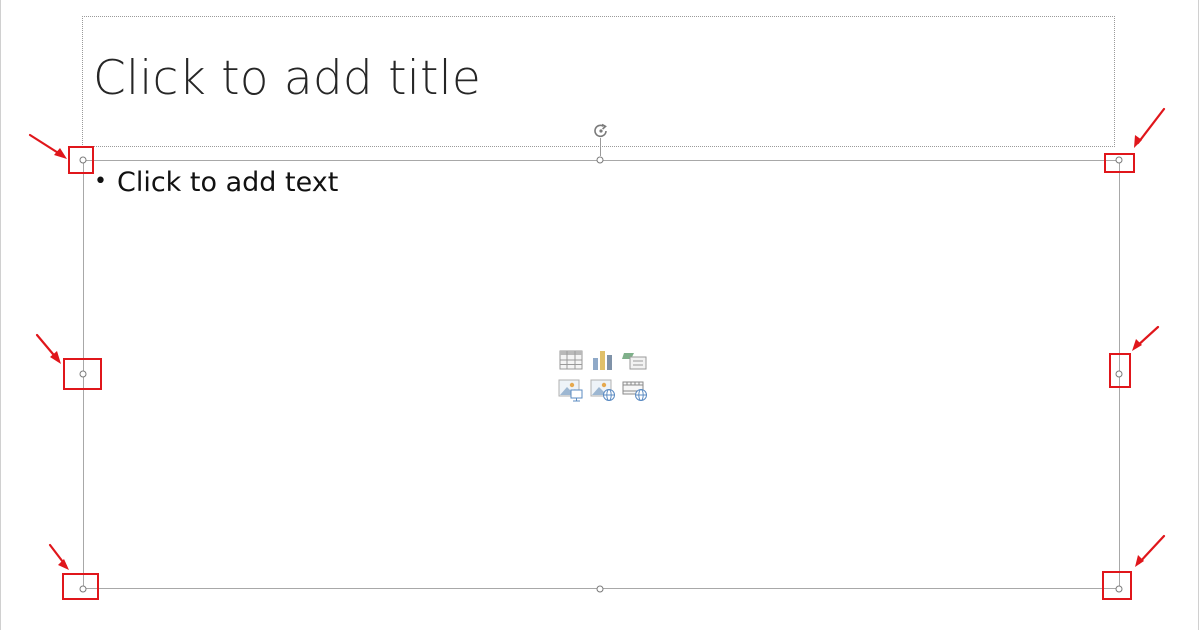  I want to click on insert-chart-icon, so click(603, 360).